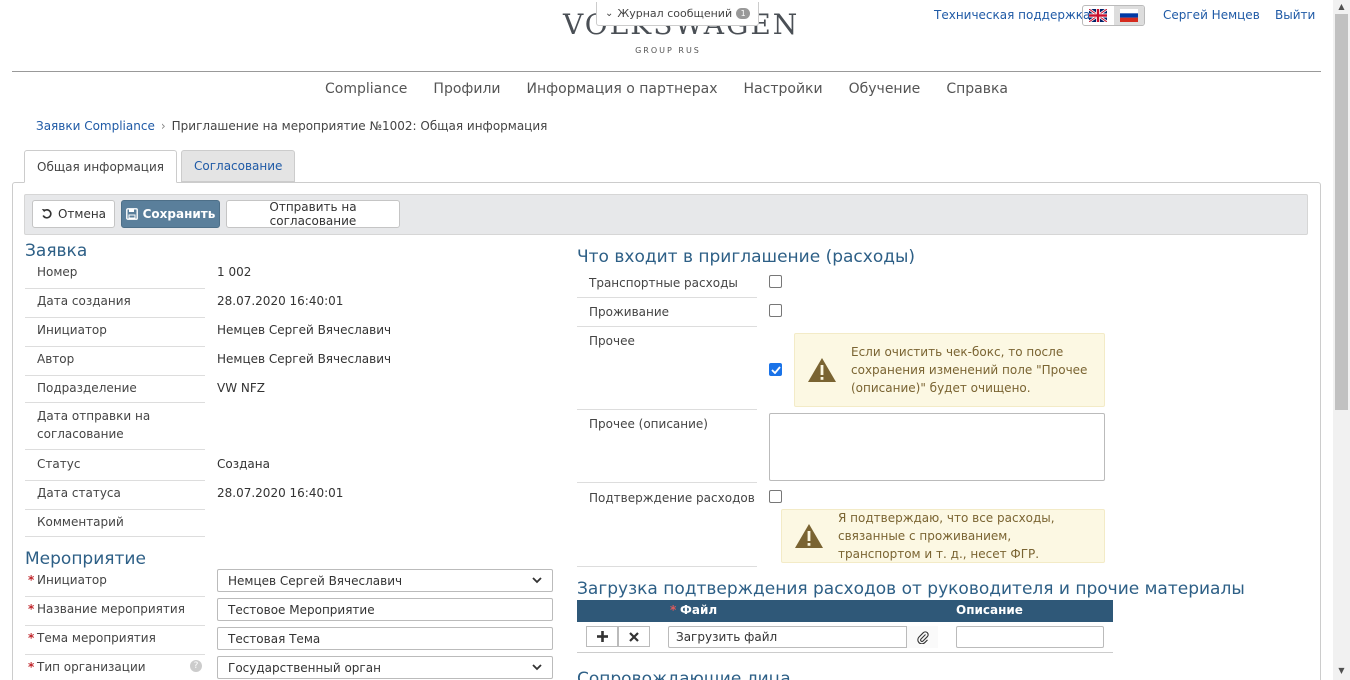  I want to click on accommodation-checkbox, so click(775, 310).